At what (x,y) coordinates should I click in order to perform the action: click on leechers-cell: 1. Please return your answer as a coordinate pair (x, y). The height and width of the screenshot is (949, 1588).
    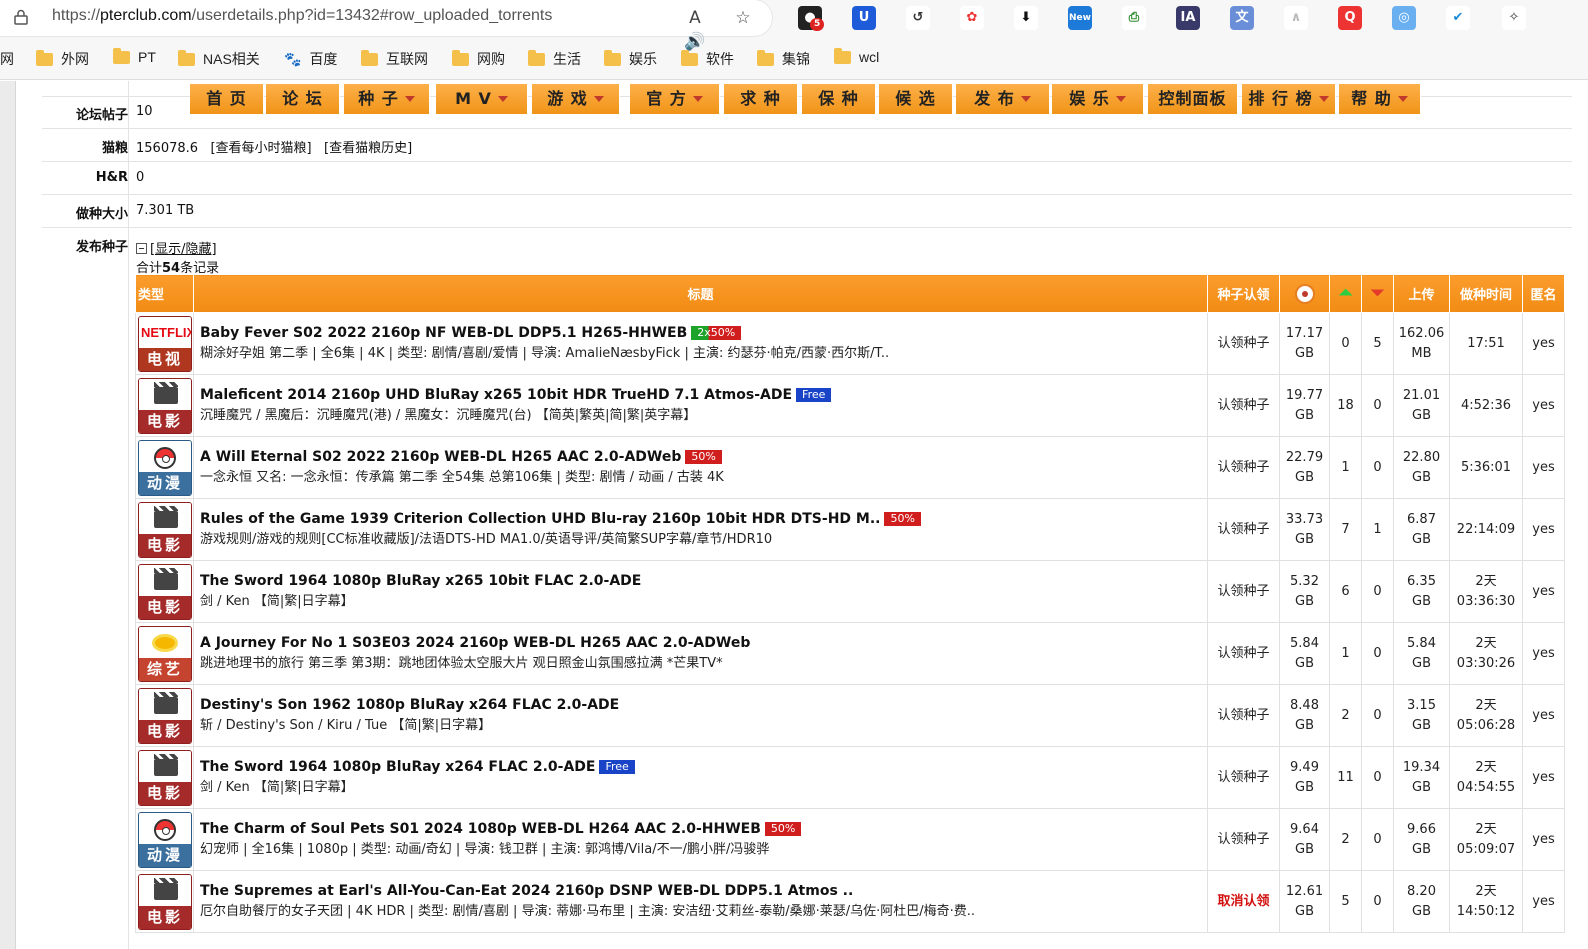
    Looking at the image, I should click on (1377, 529).